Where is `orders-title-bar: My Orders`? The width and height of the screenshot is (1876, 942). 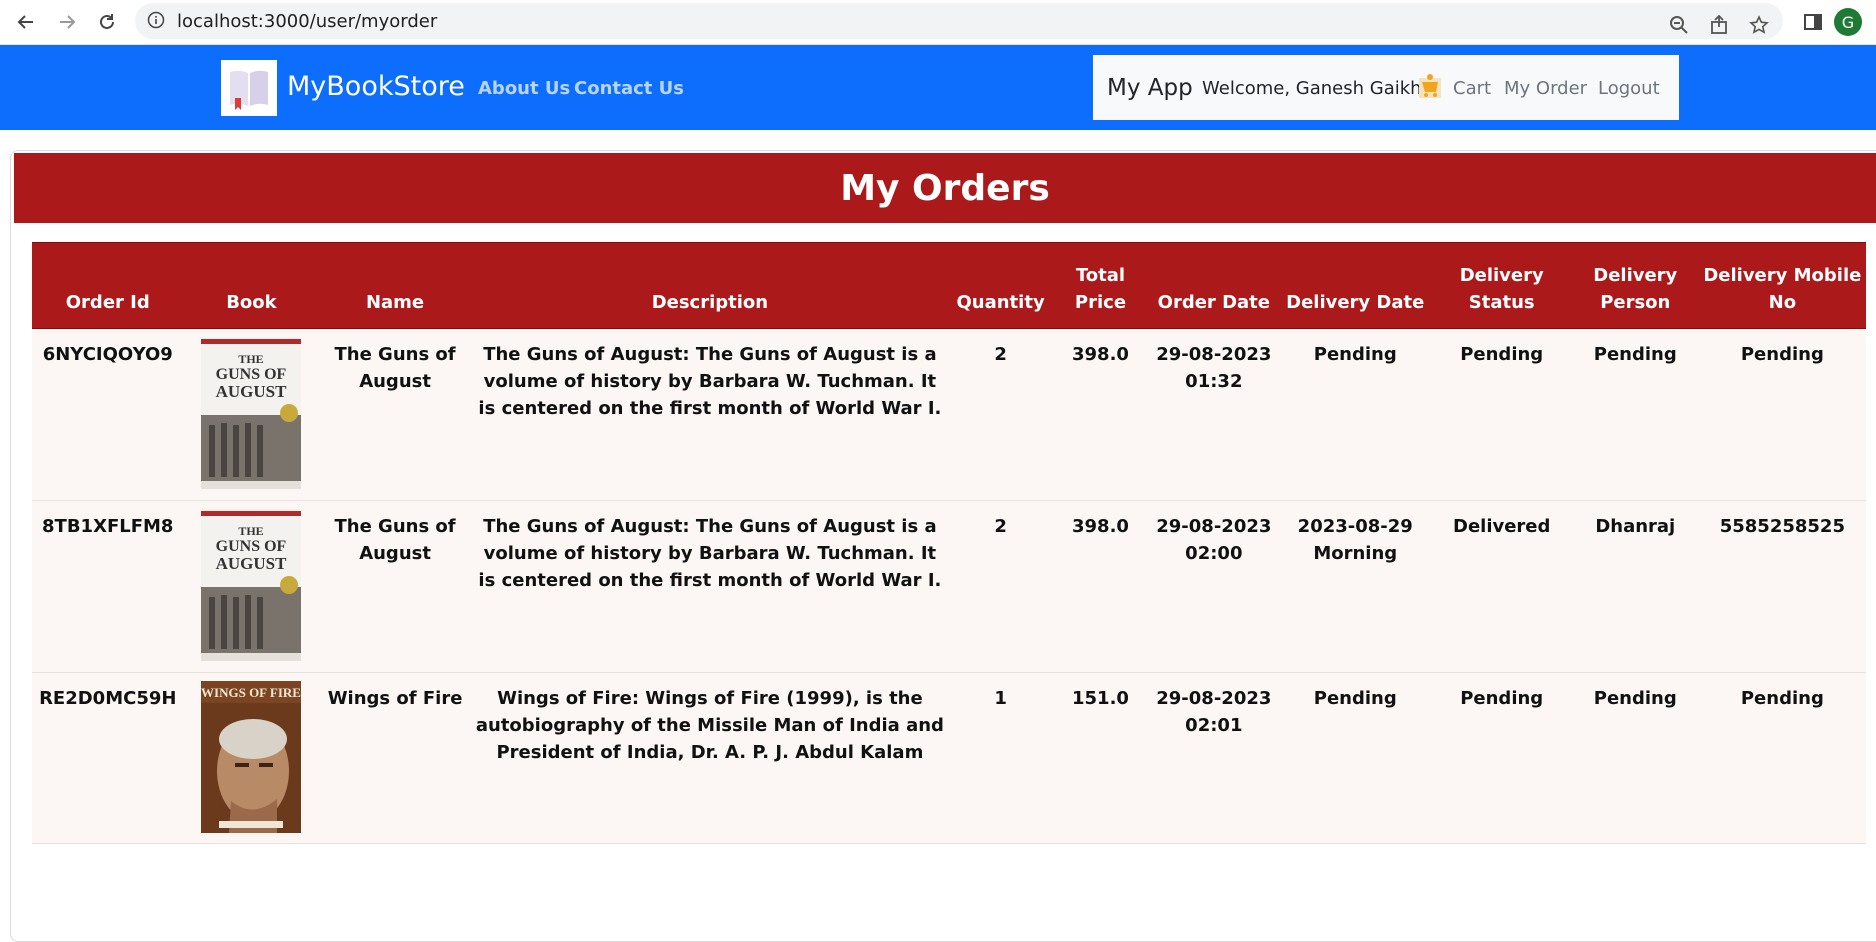 orders-title-bar: My Orders is located at coordinates (945, 188).